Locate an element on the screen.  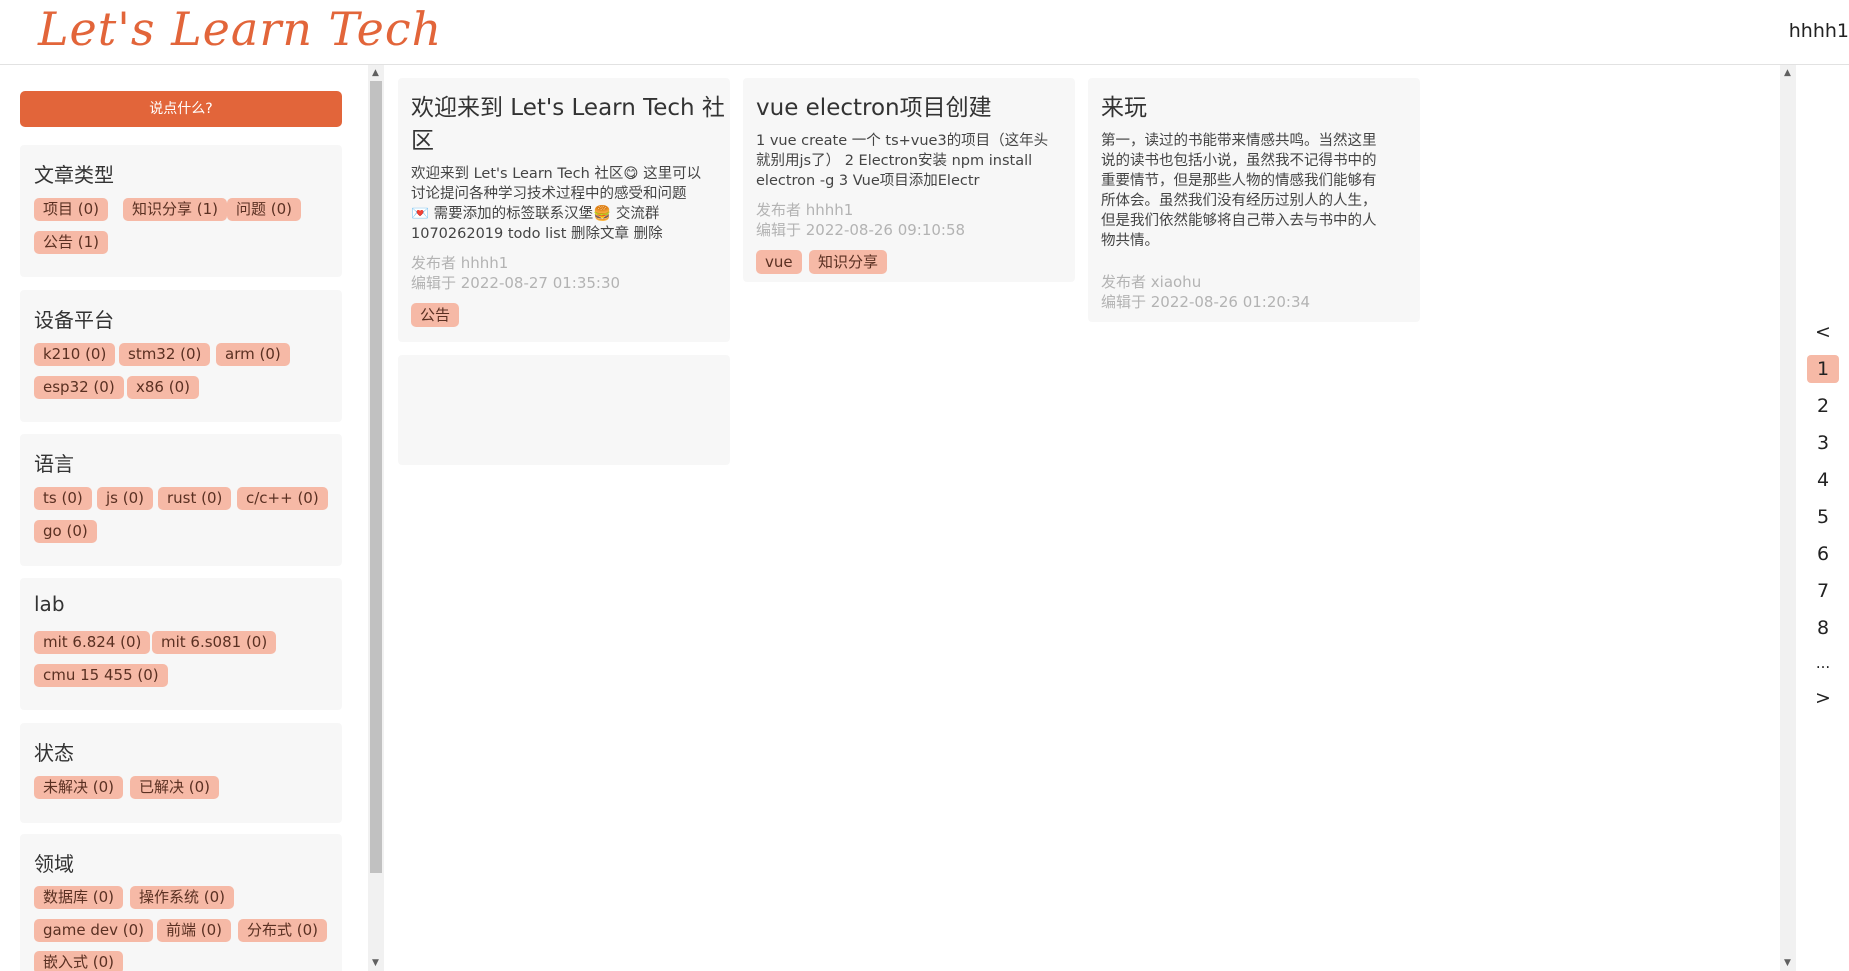
category-title: 设备平台 is located at coordinates (74, 320).